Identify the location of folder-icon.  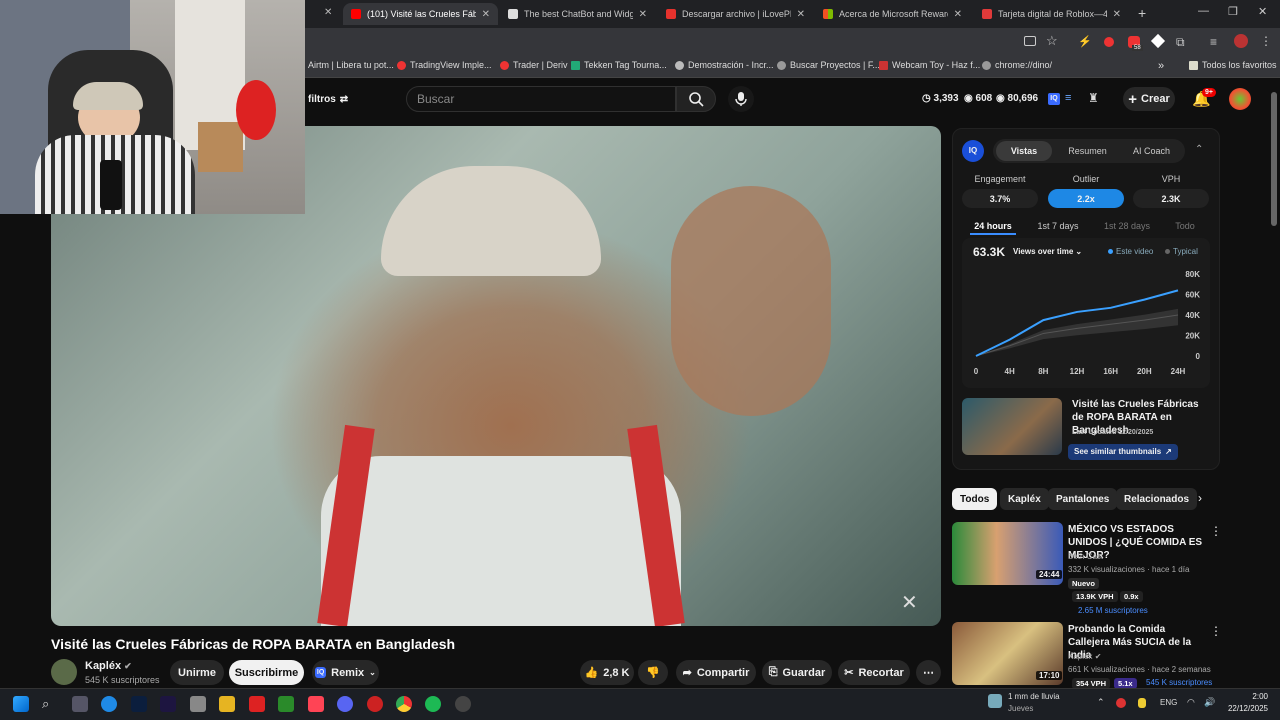
(227, 704).